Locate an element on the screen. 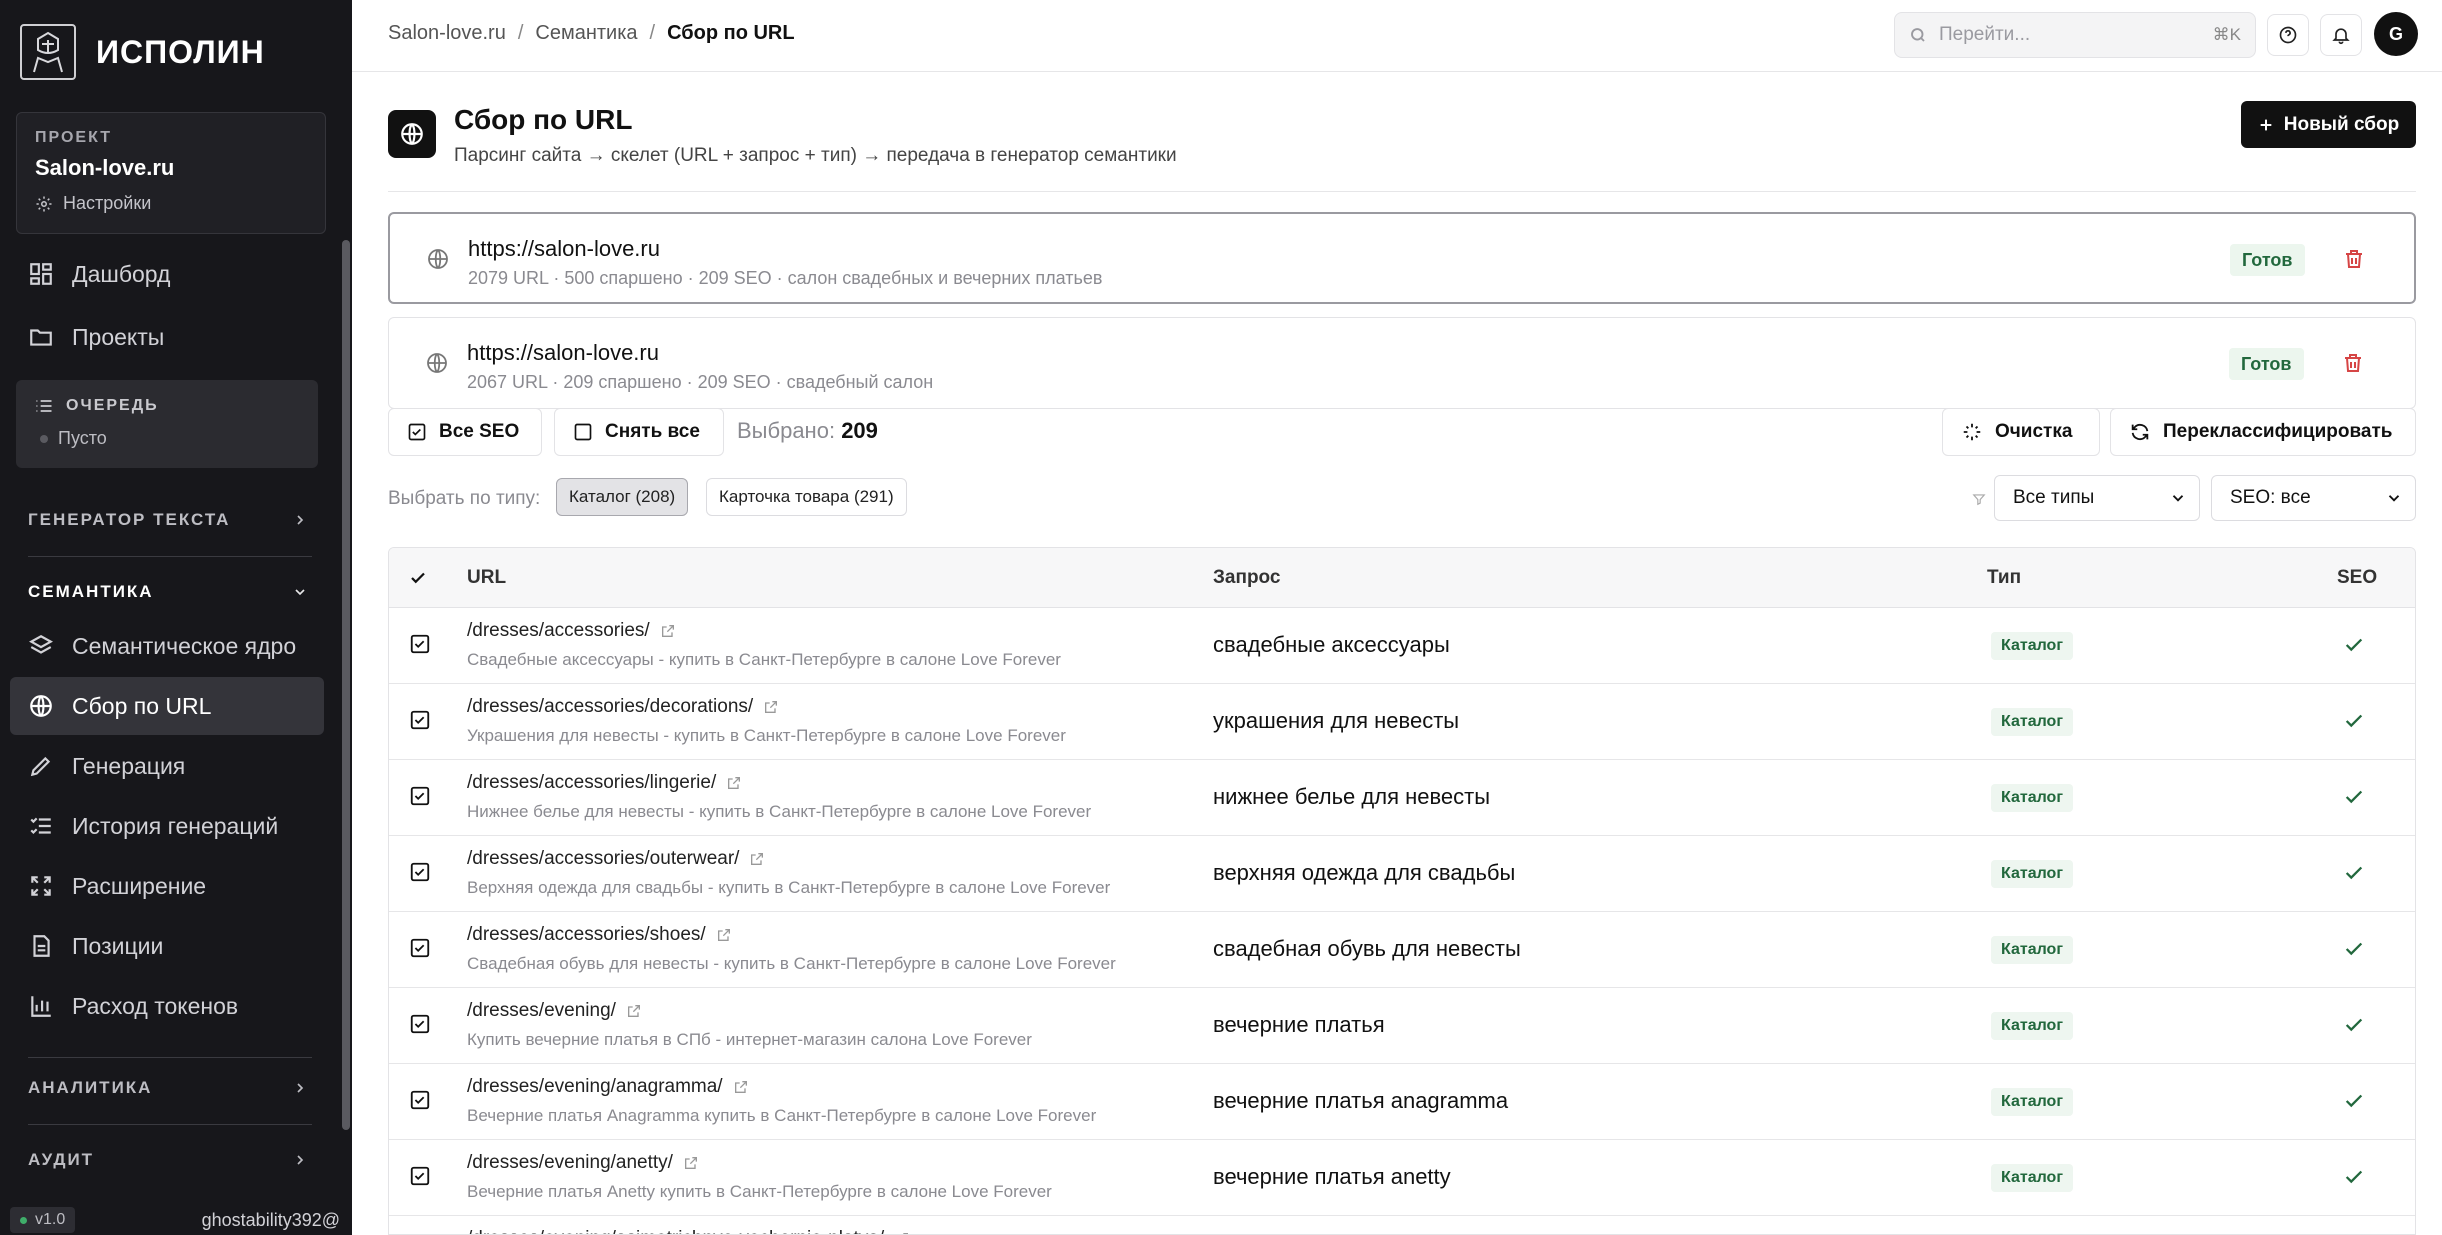 The width and height of the screenshot is (2442, 1235). notifications-button is located at coordinates (2341, 35).